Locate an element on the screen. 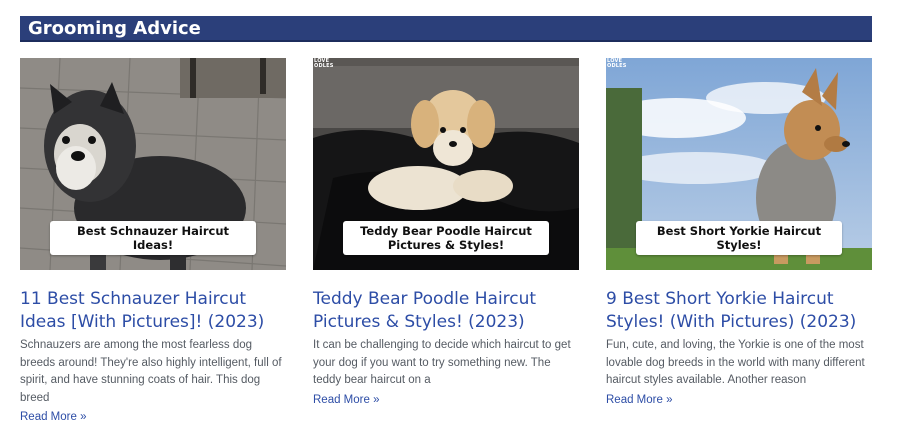 The height and width of the screenshot is (440, 900). post-thumbnail-schnauzer: Best Schnauzer Haircut Ideas! is located at coordinates (153, 164).